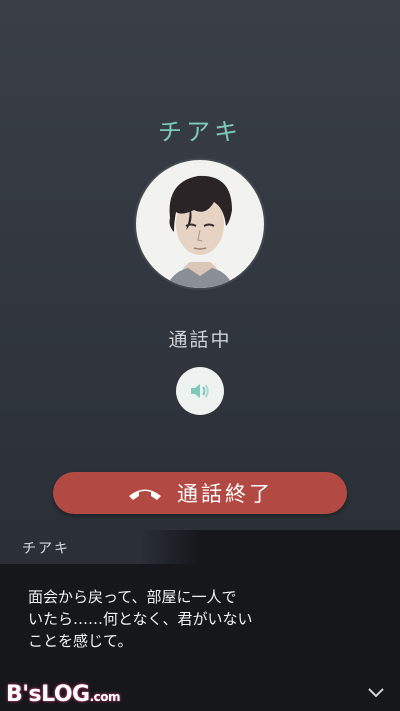 Image resolution: width=400 pixels, height=711 pixels. Describe the element at coordinates (145, 494) in the screenshot. I see `hang-up-phone-icon` at that location.